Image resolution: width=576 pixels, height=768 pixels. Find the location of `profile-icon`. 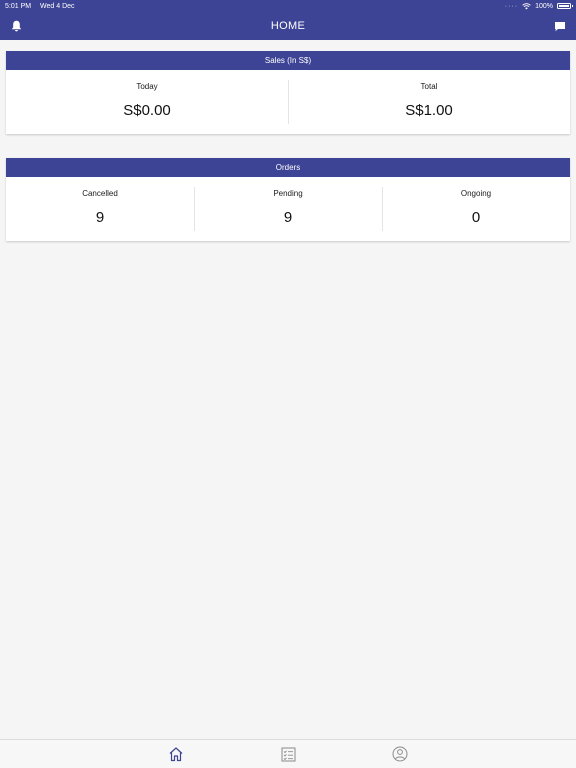

profile-icon is located at coordinates (400, 754).